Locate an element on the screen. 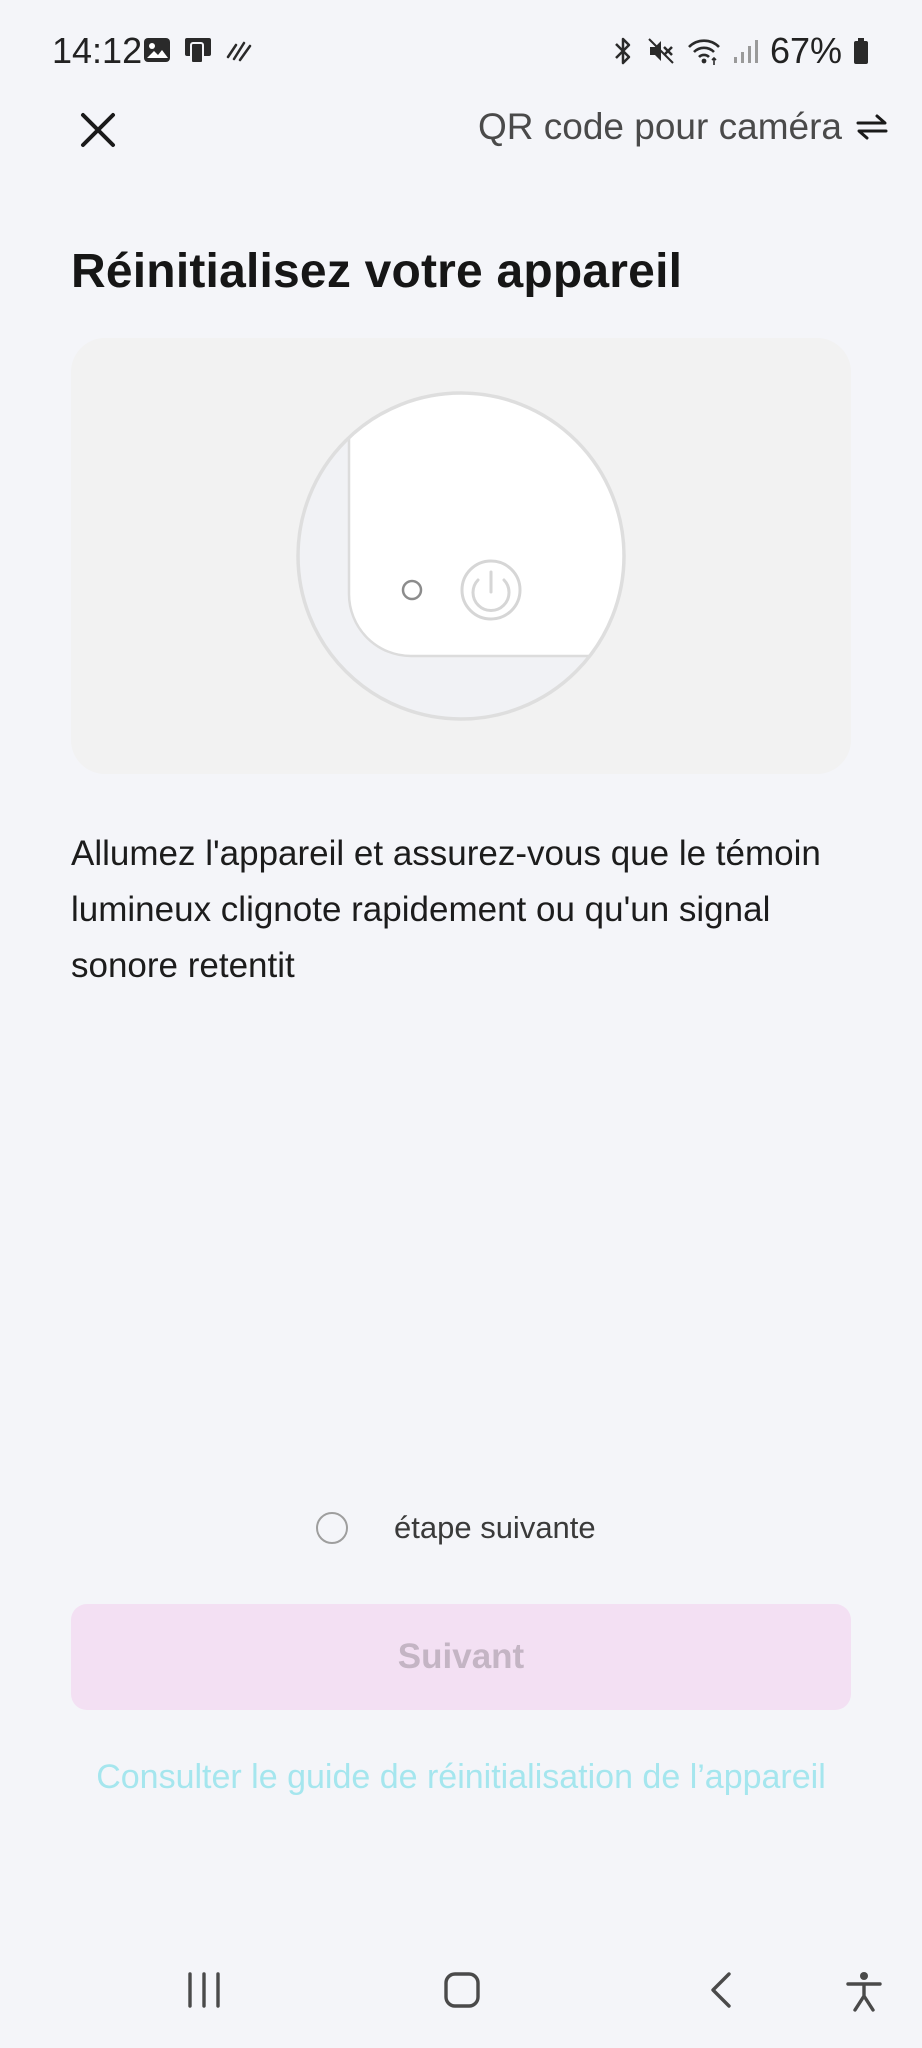 This screenshot has width=922, height=2048. close-icon is located at coordinates (98, 130).